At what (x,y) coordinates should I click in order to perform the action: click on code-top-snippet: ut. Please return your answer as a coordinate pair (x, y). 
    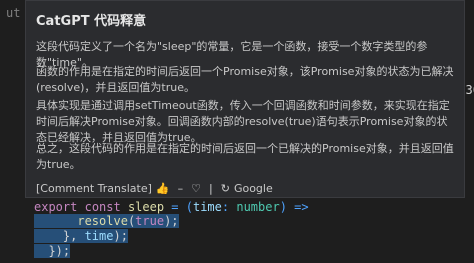
    Looking at the image, I should click on (13, 13).